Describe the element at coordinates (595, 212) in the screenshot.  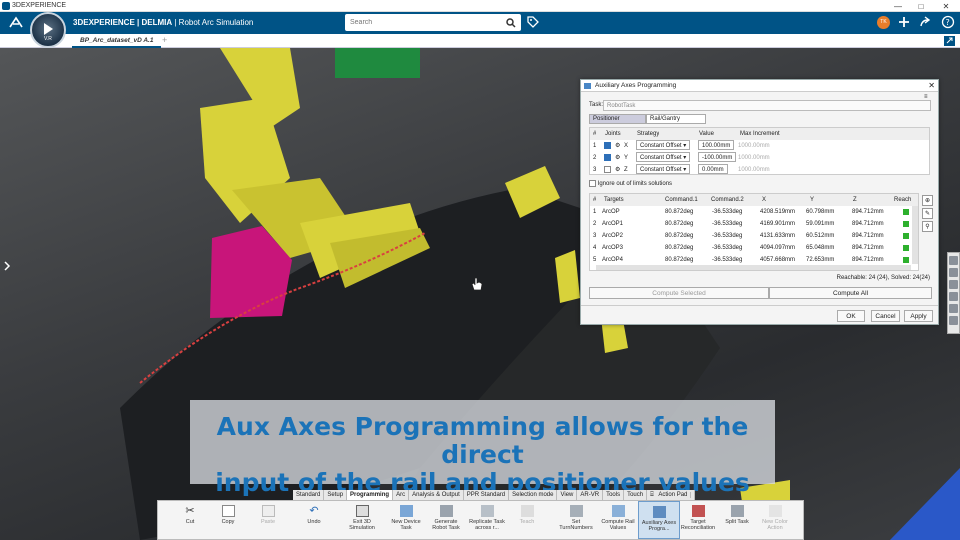
I see `row-index: 1` at that location.